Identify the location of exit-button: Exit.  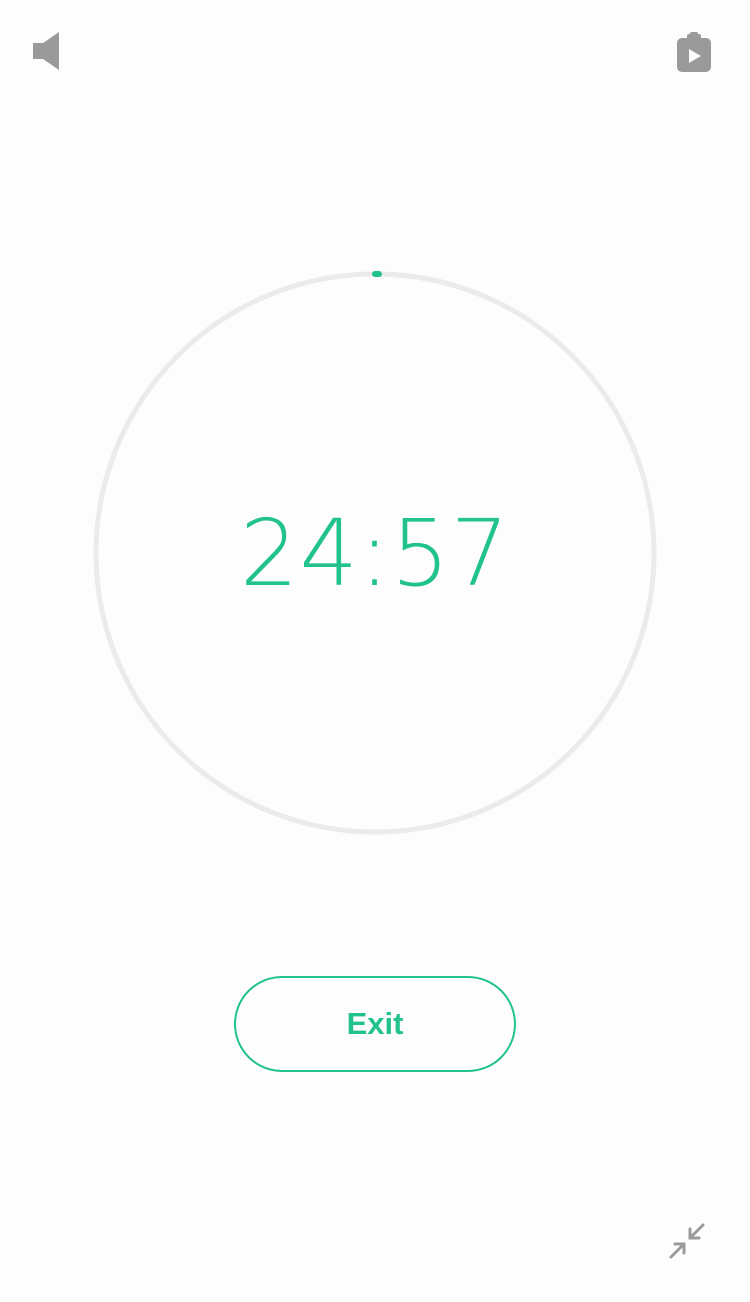
(375, 1024).